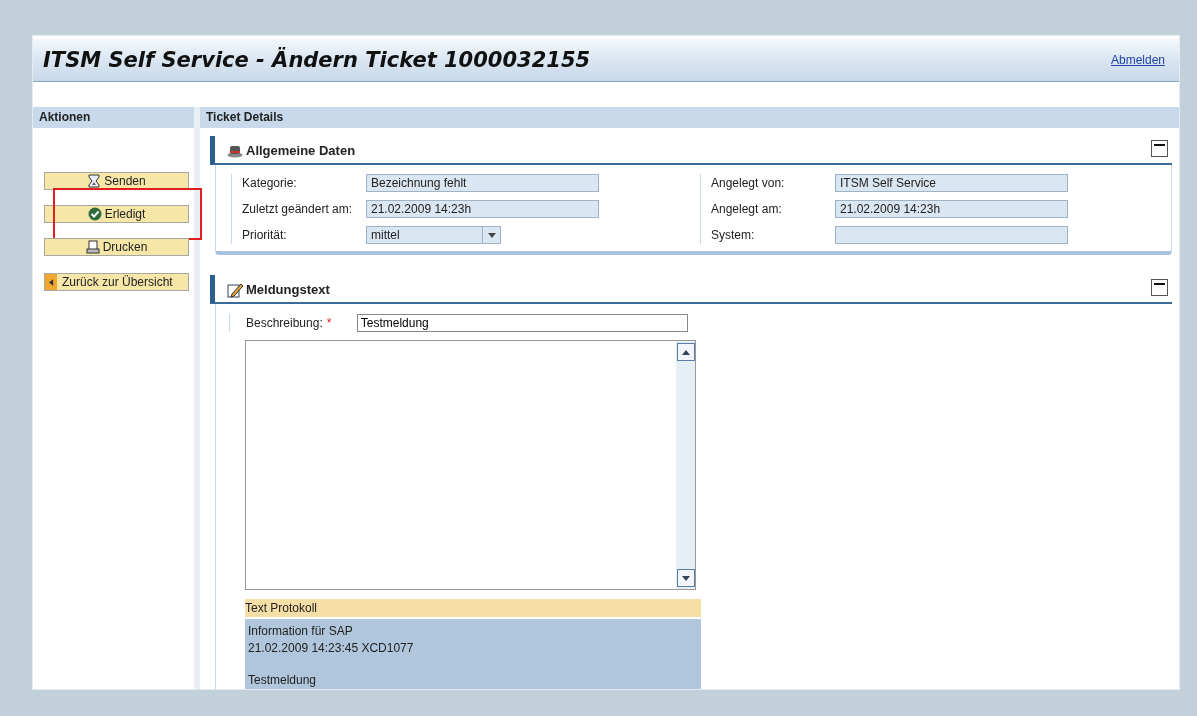 The width and height of the screenshot is (1197, 716). I want to click on field-label: Angelegt von:, so click(748, 183).